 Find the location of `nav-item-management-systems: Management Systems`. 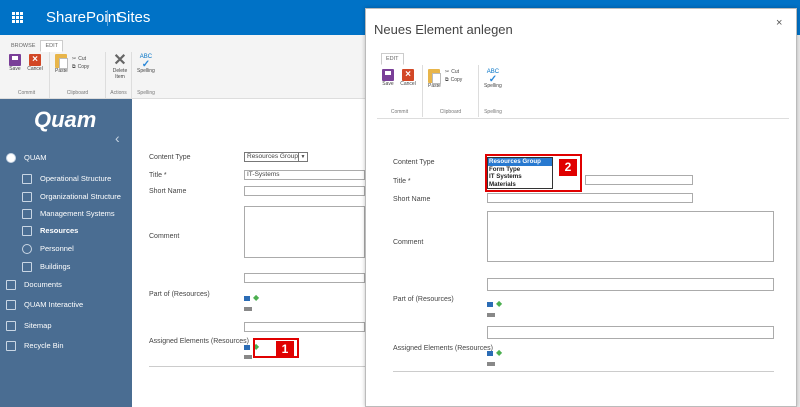

nav-item-management-systems: Management Systems is located at coordinates (66, 213).